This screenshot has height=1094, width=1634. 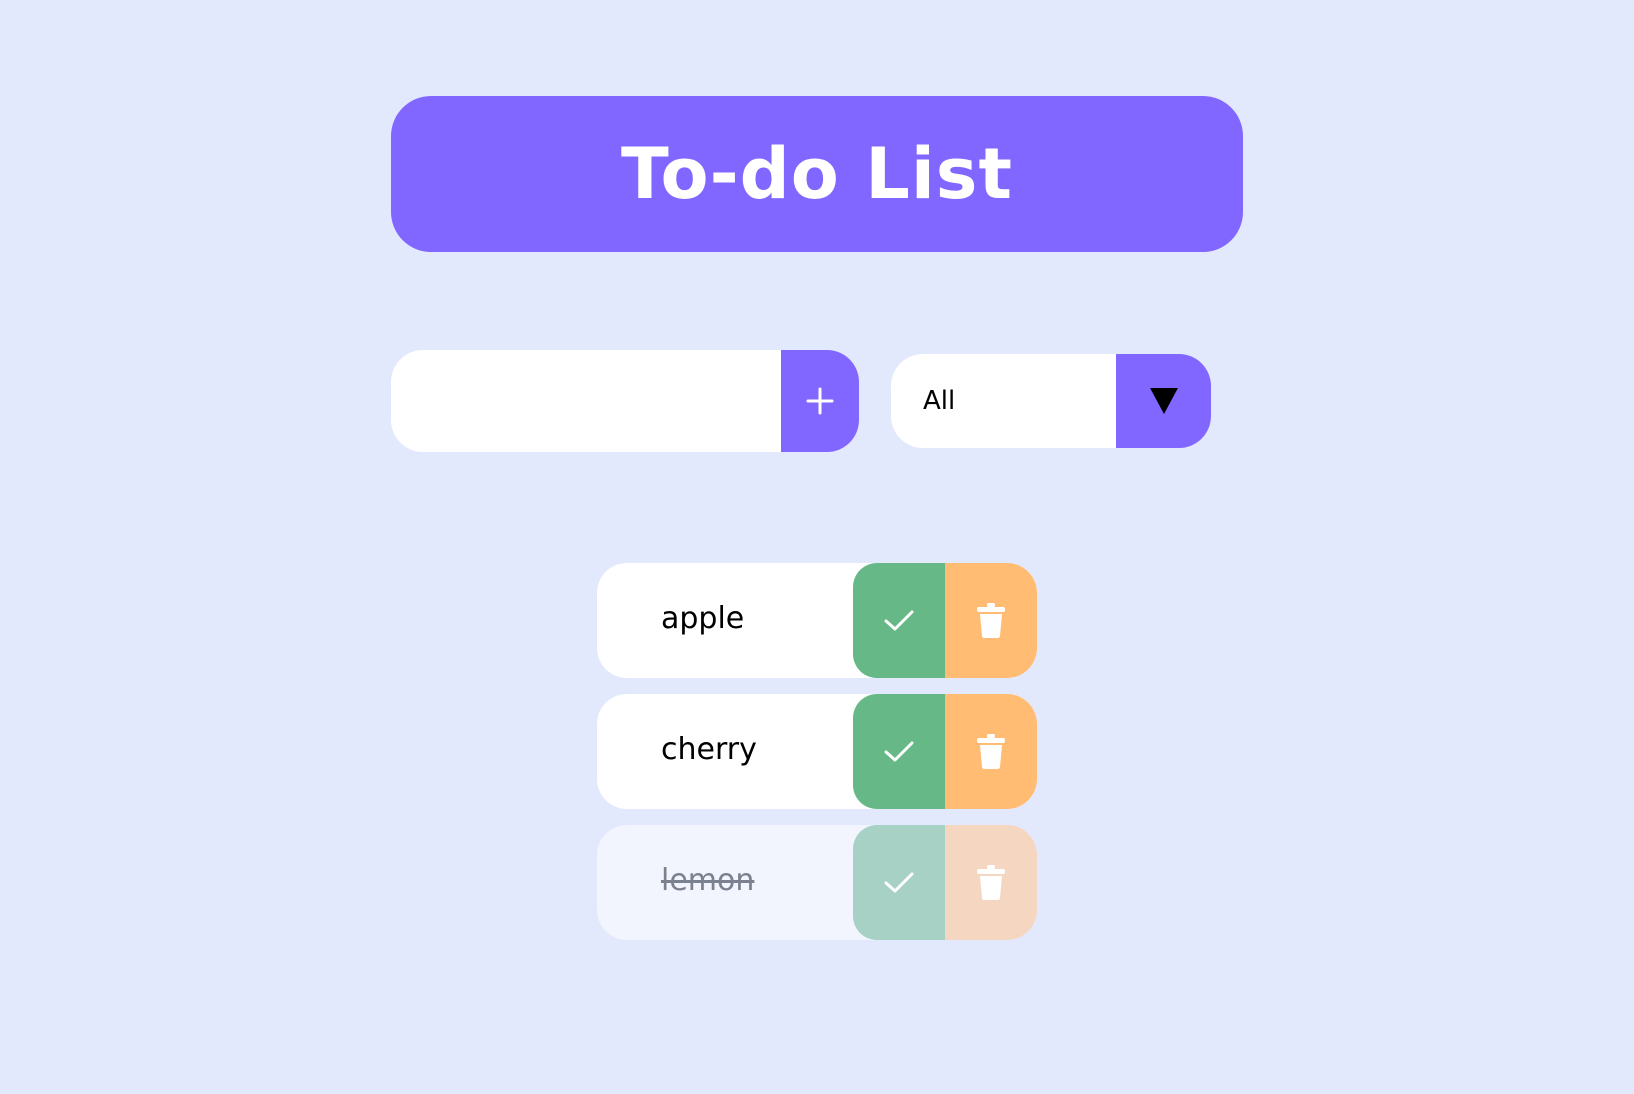 I want to click on add-todo-form, so click(x=625, y=401).